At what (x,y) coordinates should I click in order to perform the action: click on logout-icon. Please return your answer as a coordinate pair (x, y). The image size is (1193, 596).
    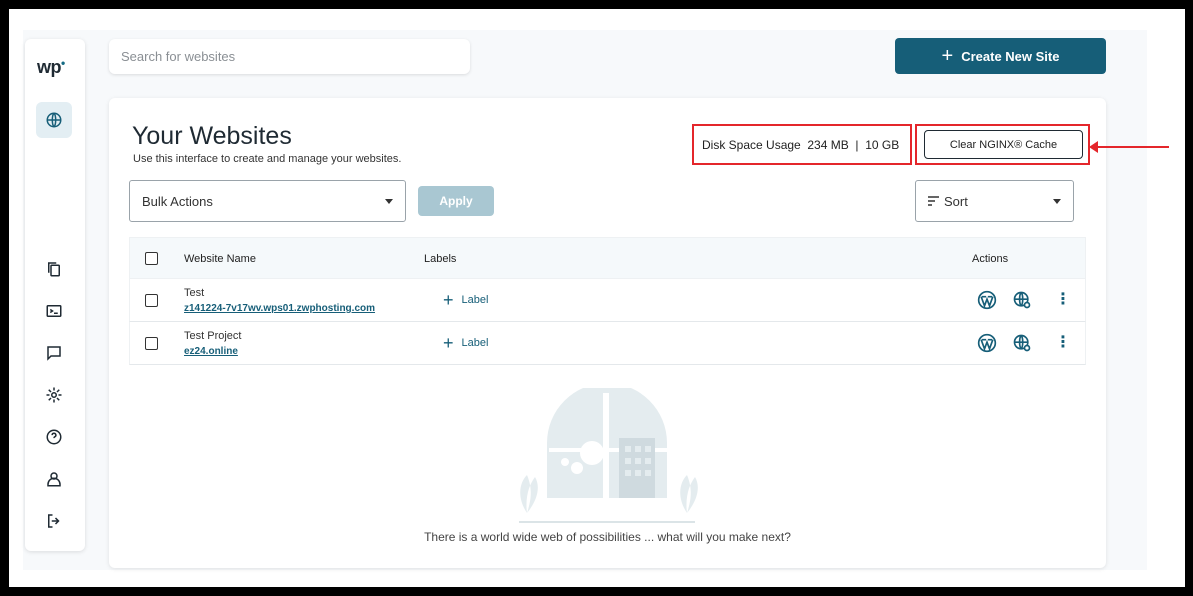
    Looking at the image, I should click on (54, 521).